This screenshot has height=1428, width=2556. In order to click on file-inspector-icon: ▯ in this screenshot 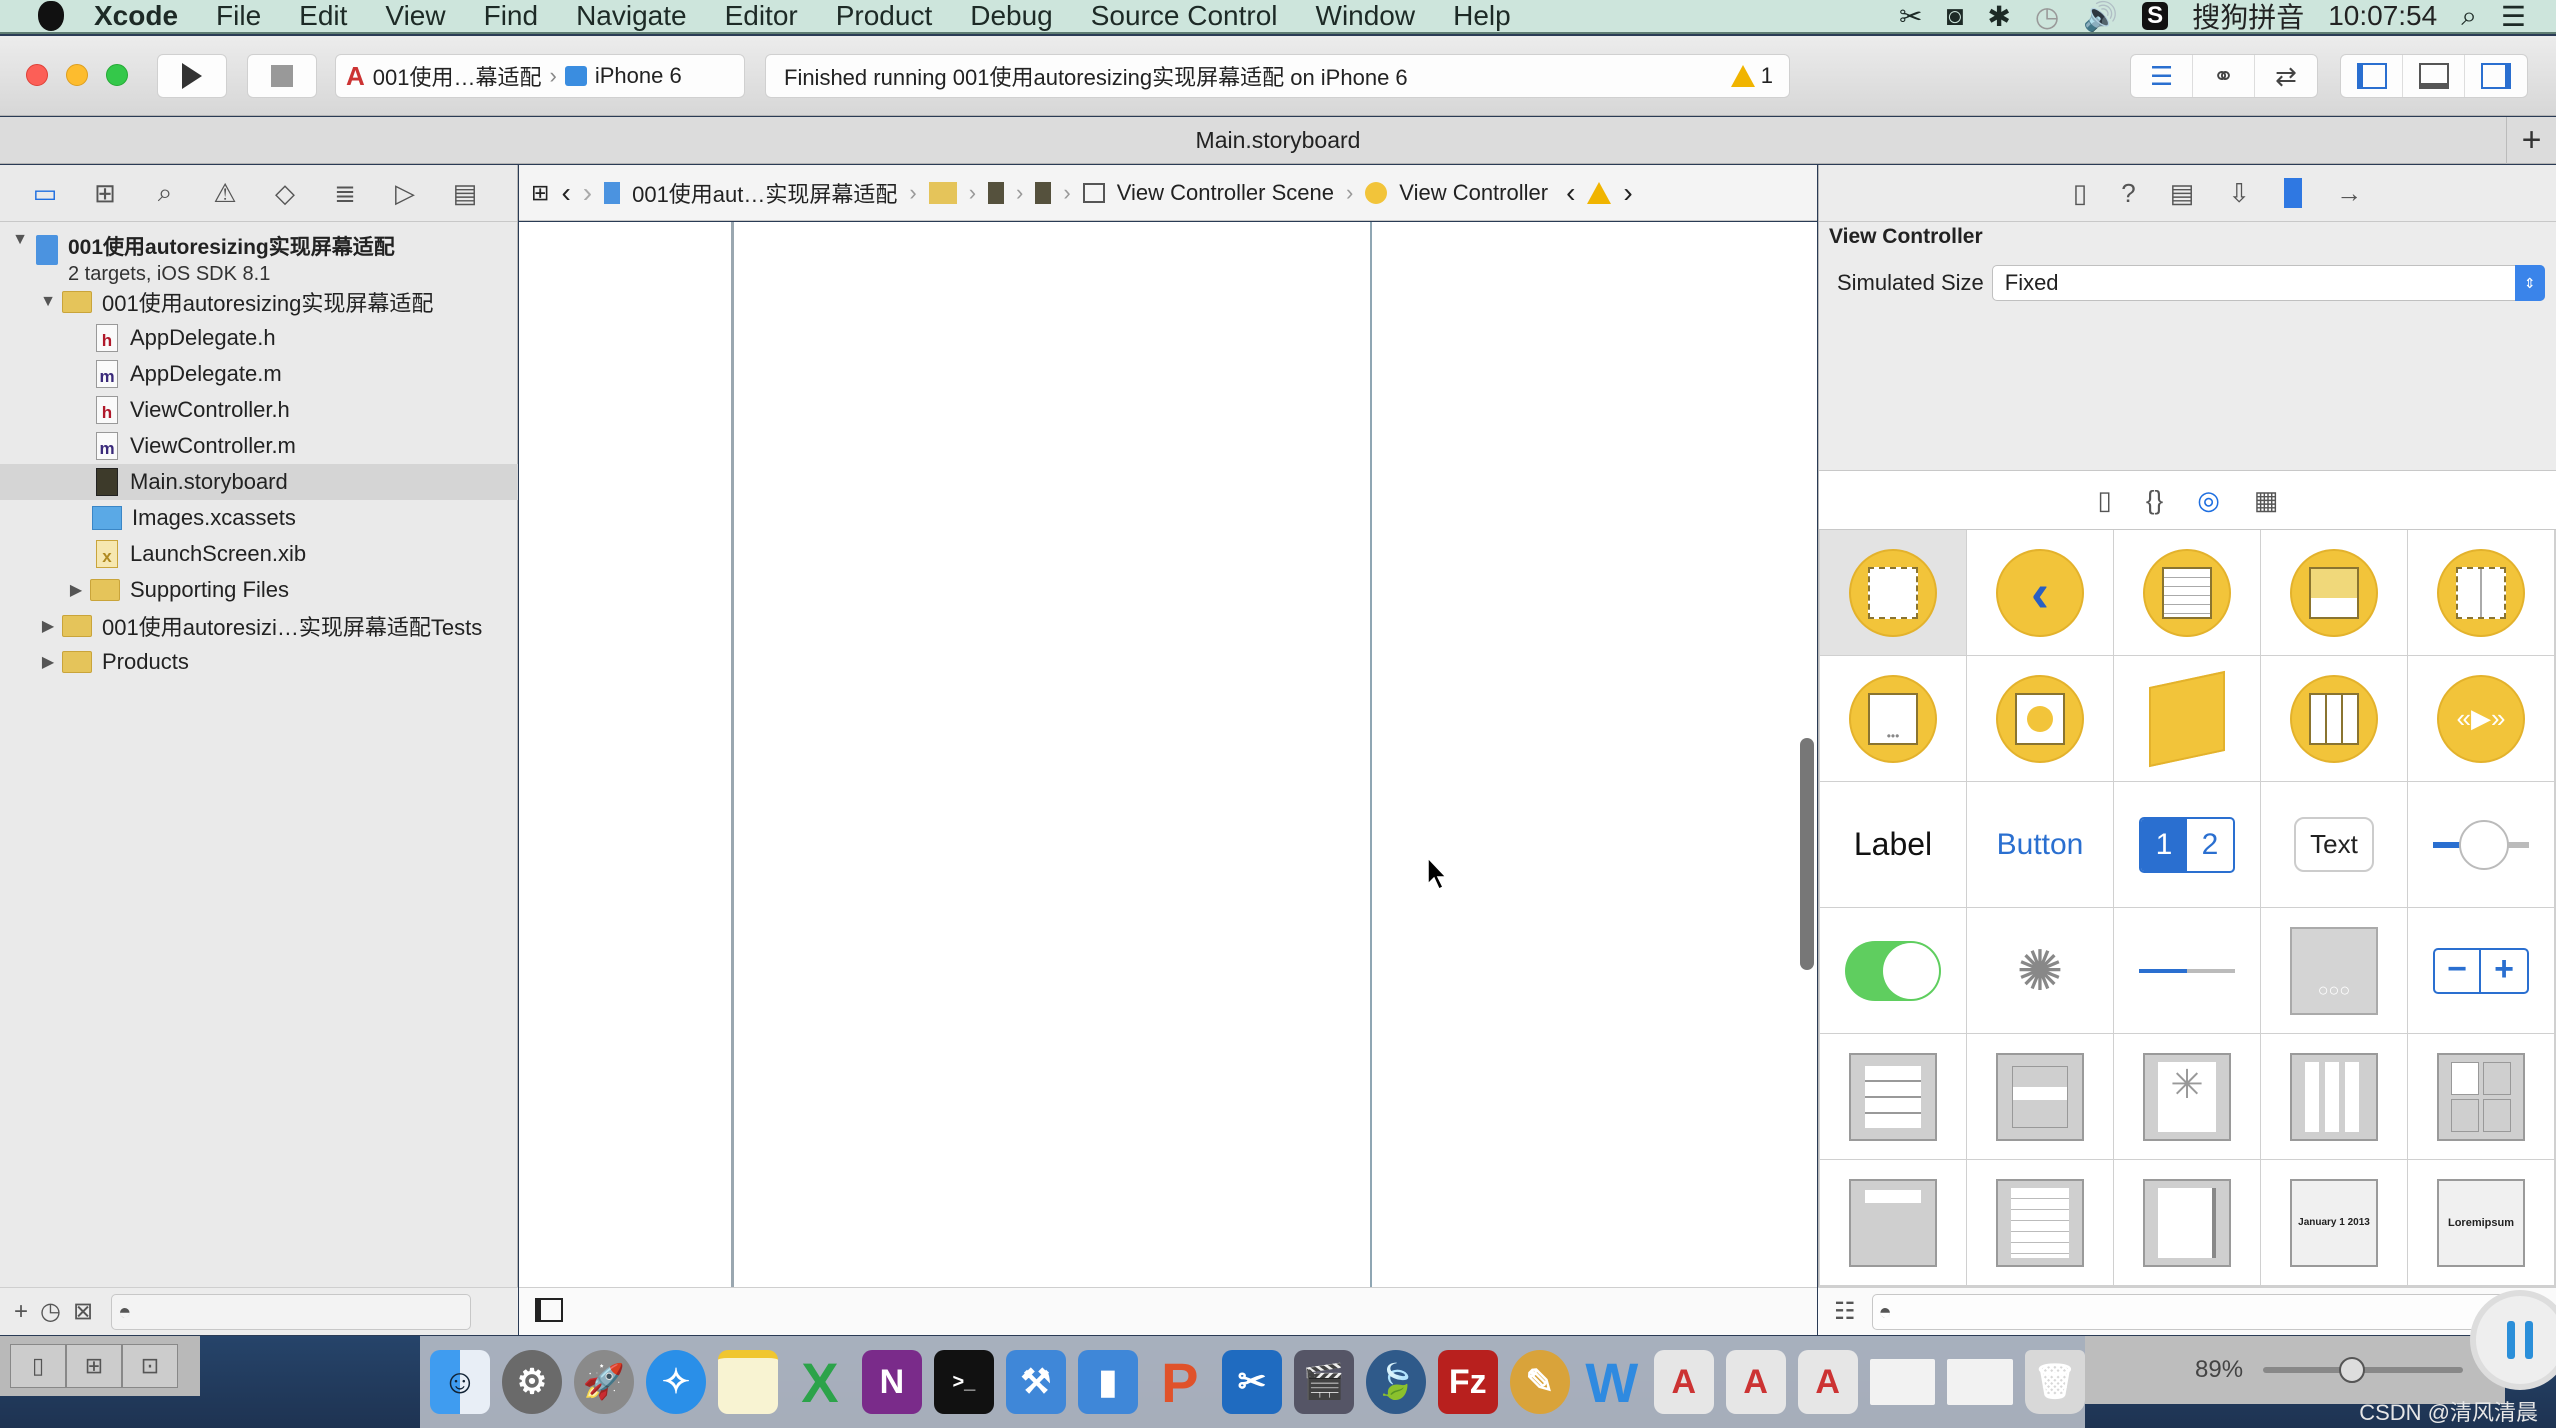, I will do `click(2080, 193)`.